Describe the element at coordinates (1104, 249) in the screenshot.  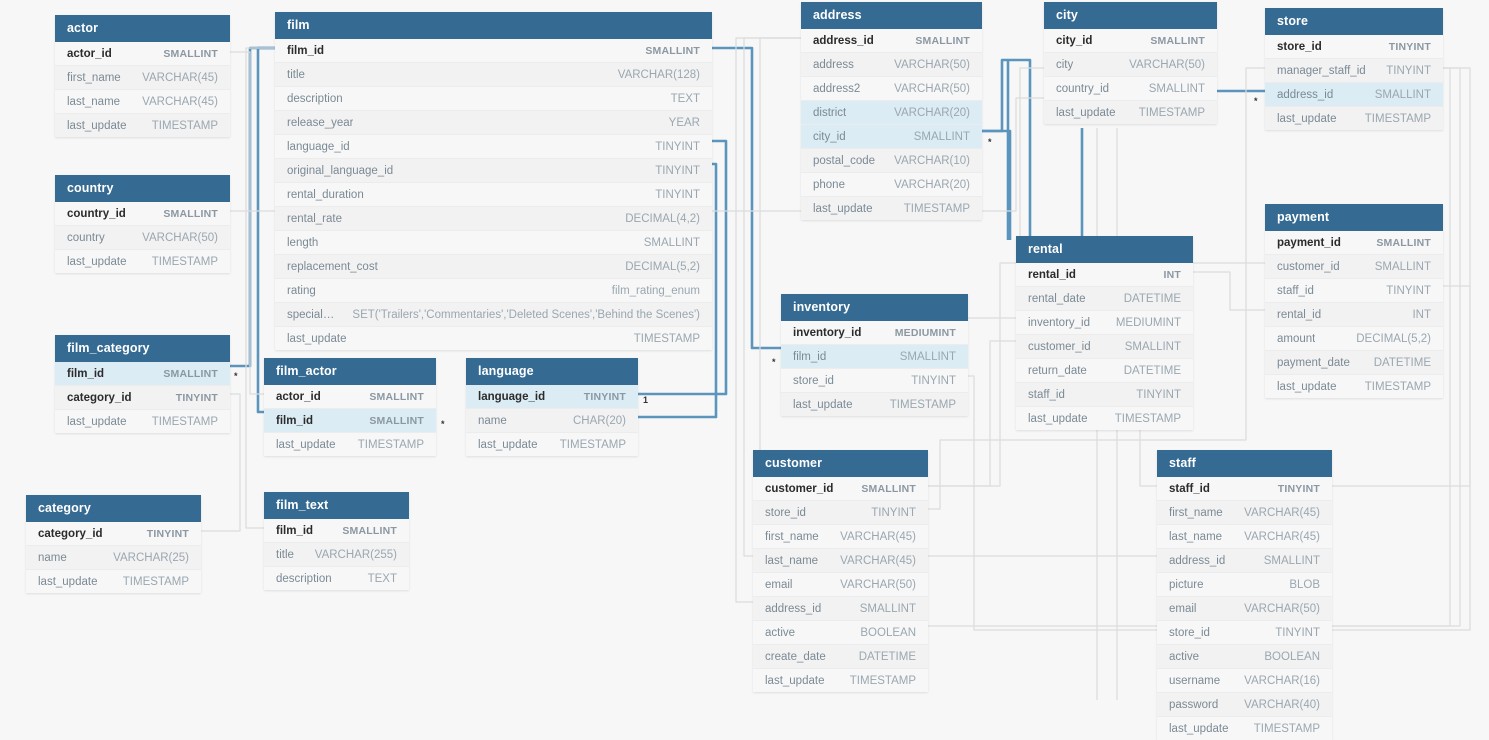
I see `entity-title-rental: rental` at that location.